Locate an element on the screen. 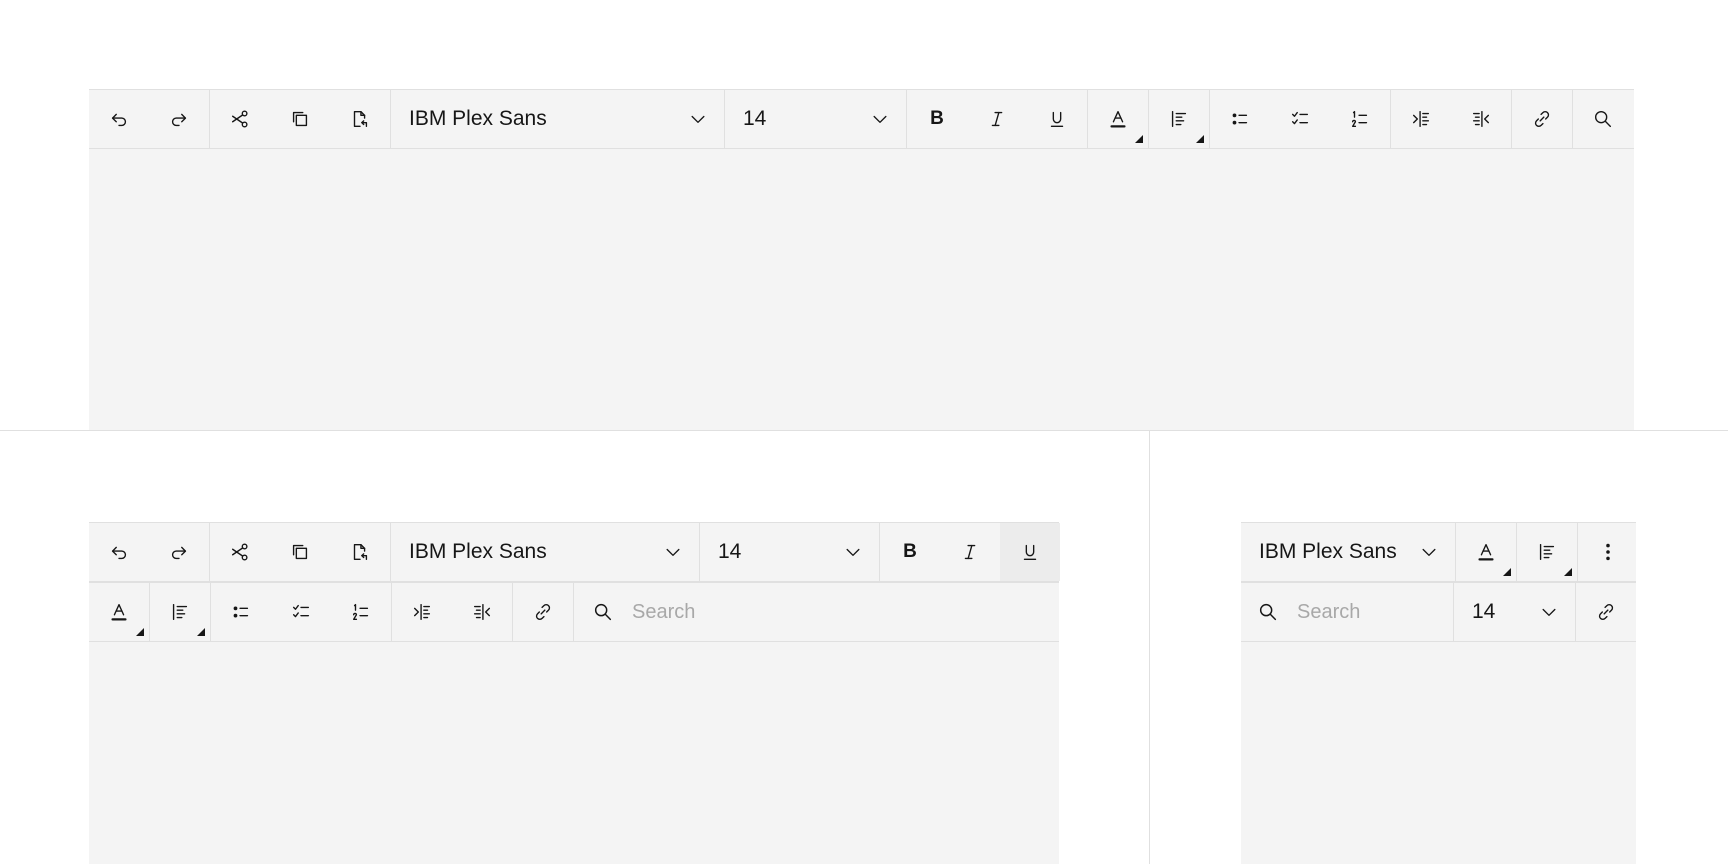 Image resolution: width=1728 pixels, height=864 pixels. undo-icon is located at coordinates (119, 553).